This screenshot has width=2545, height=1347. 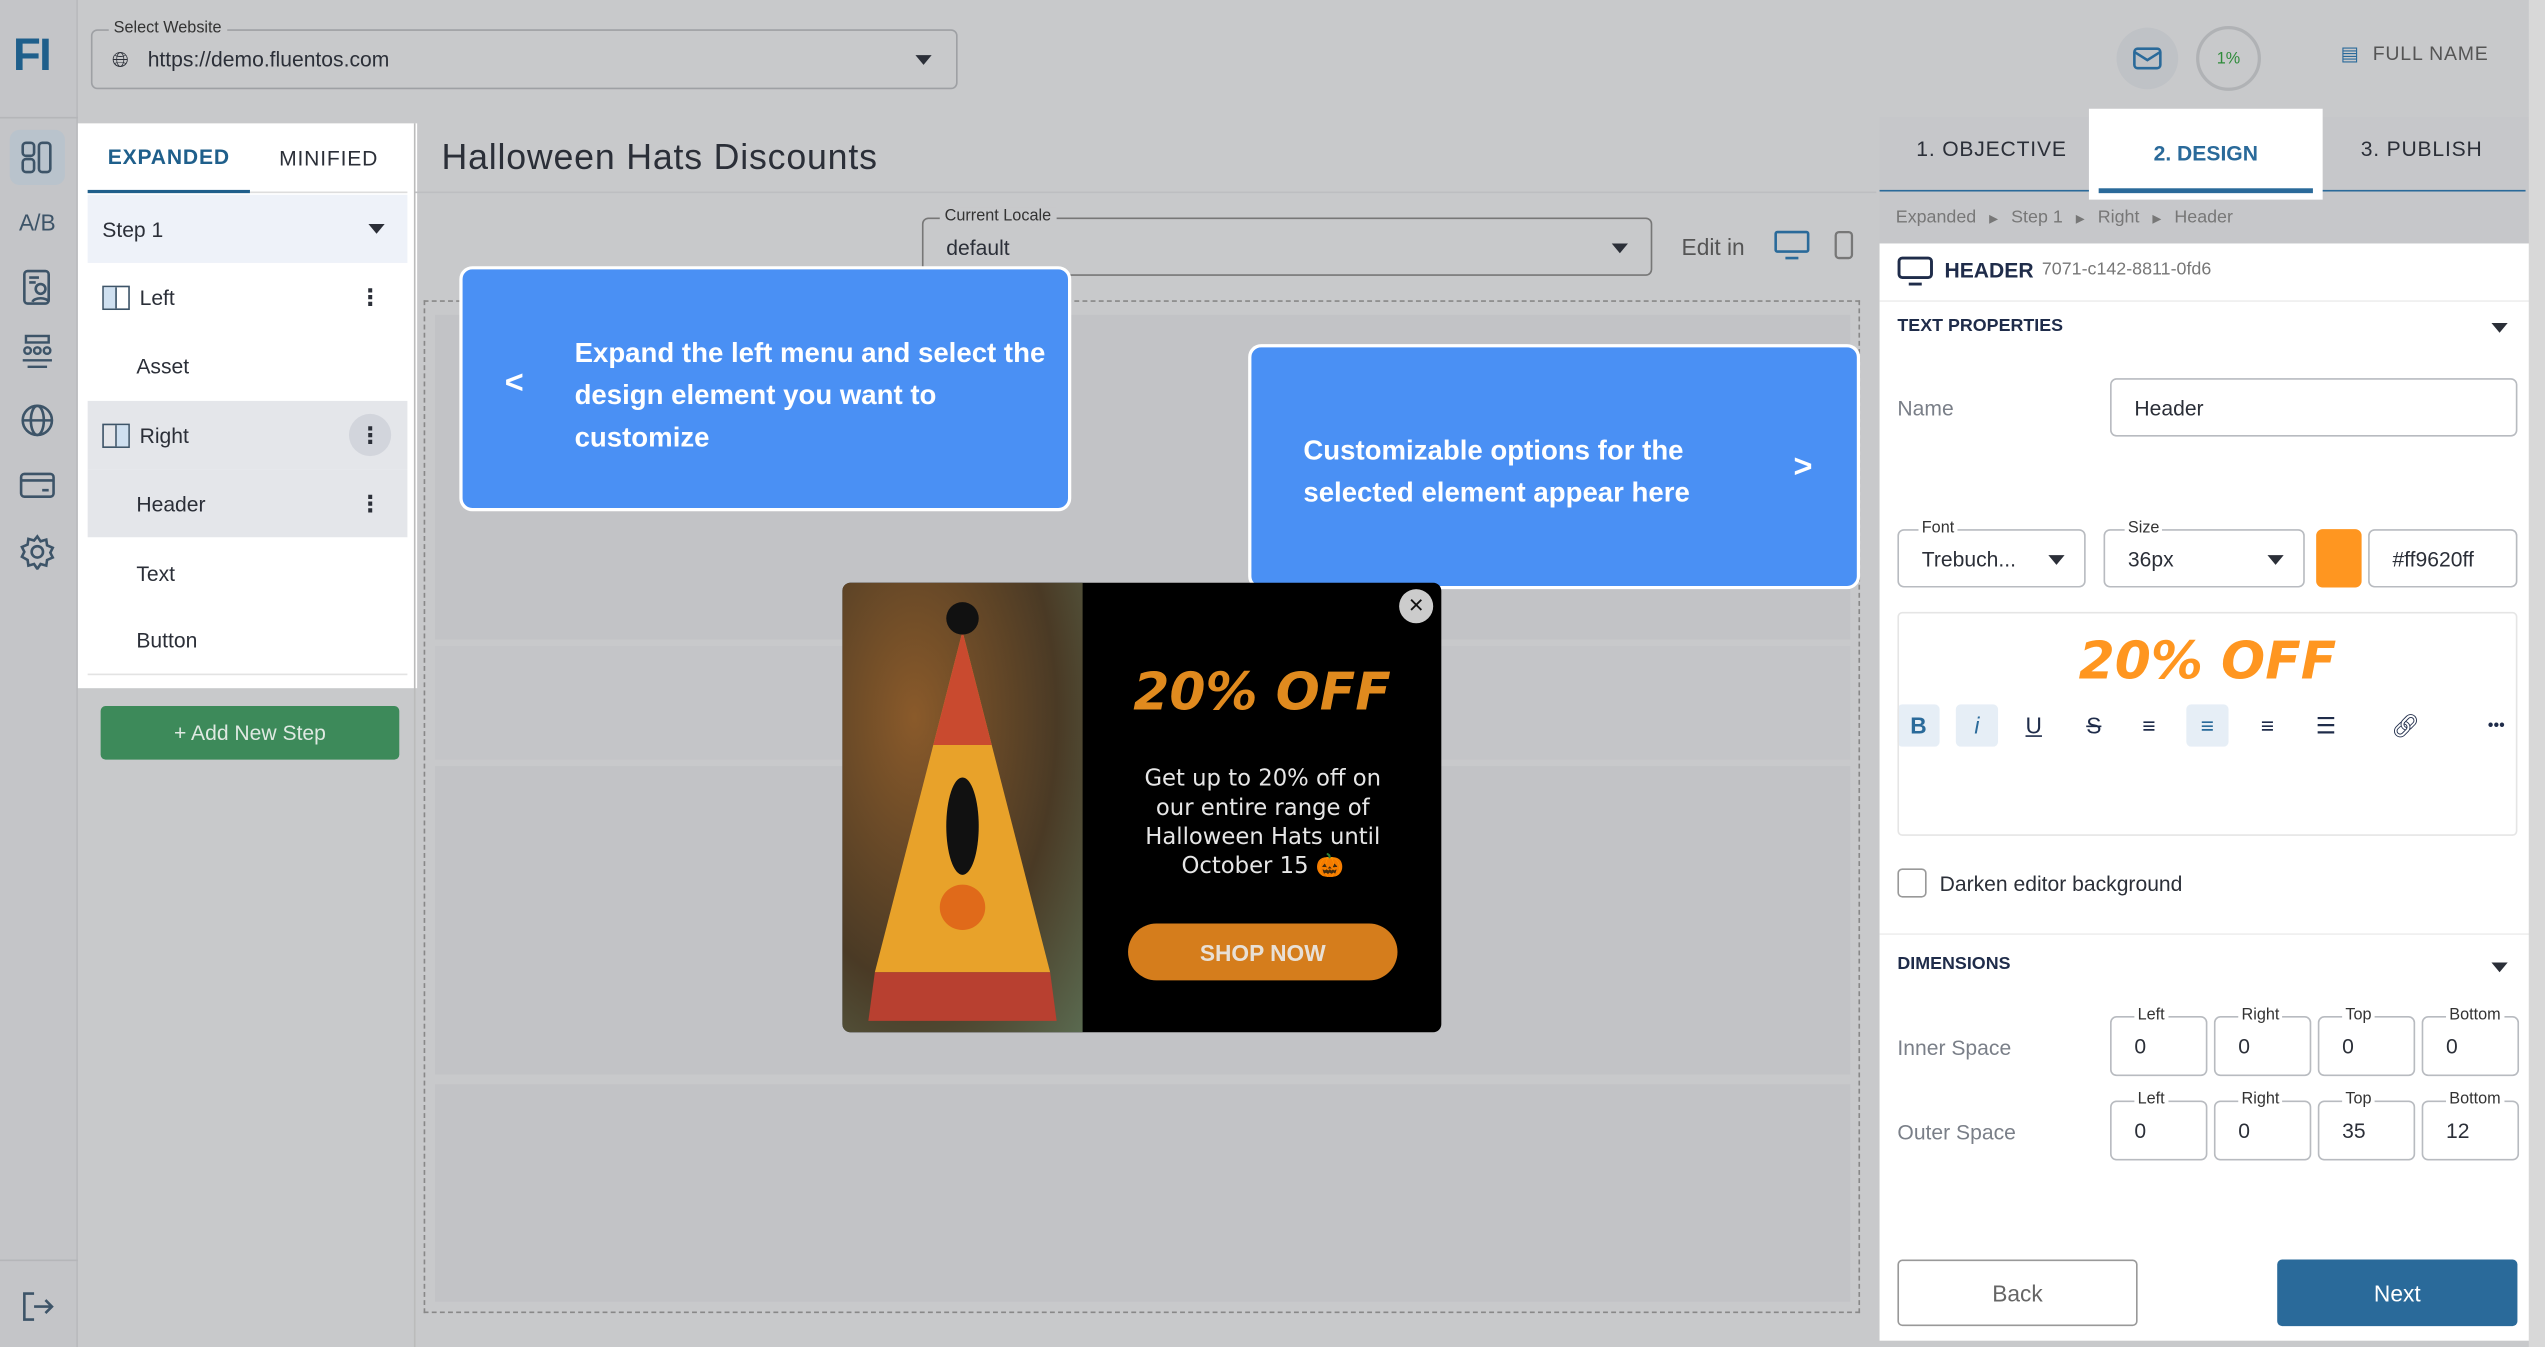 I want to click on name-input: Header, so click(x=2314, y=407).